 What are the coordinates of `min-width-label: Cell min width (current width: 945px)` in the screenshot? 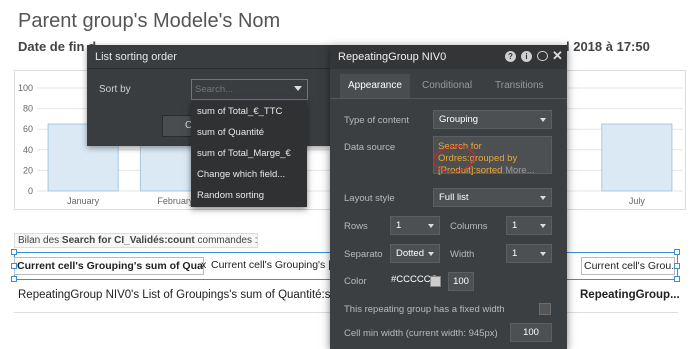 It's located at (421, 333).